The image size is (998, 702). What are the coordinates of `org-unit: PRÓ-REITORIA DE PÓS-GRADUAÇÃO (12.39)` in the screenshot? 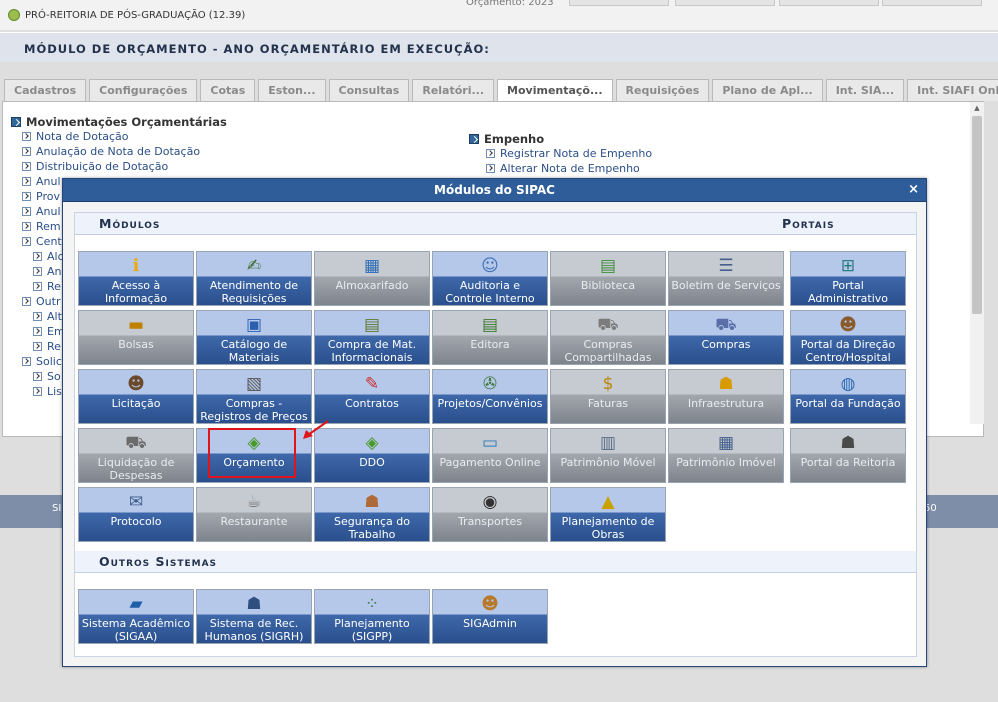 It's located at (126, 15).